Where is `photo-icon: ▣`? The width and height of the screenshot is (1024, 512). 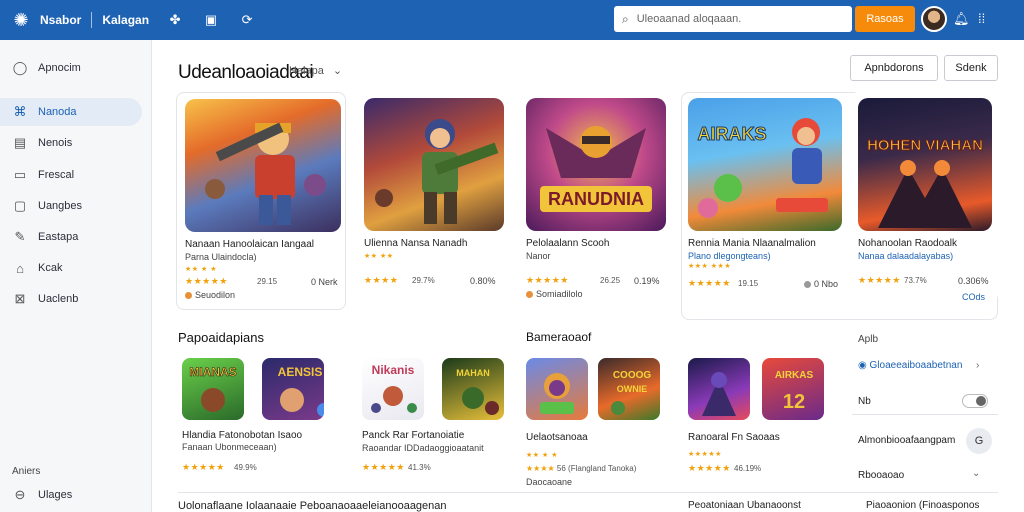
photo-icon: ▣ is located at coordinates (211, 20).